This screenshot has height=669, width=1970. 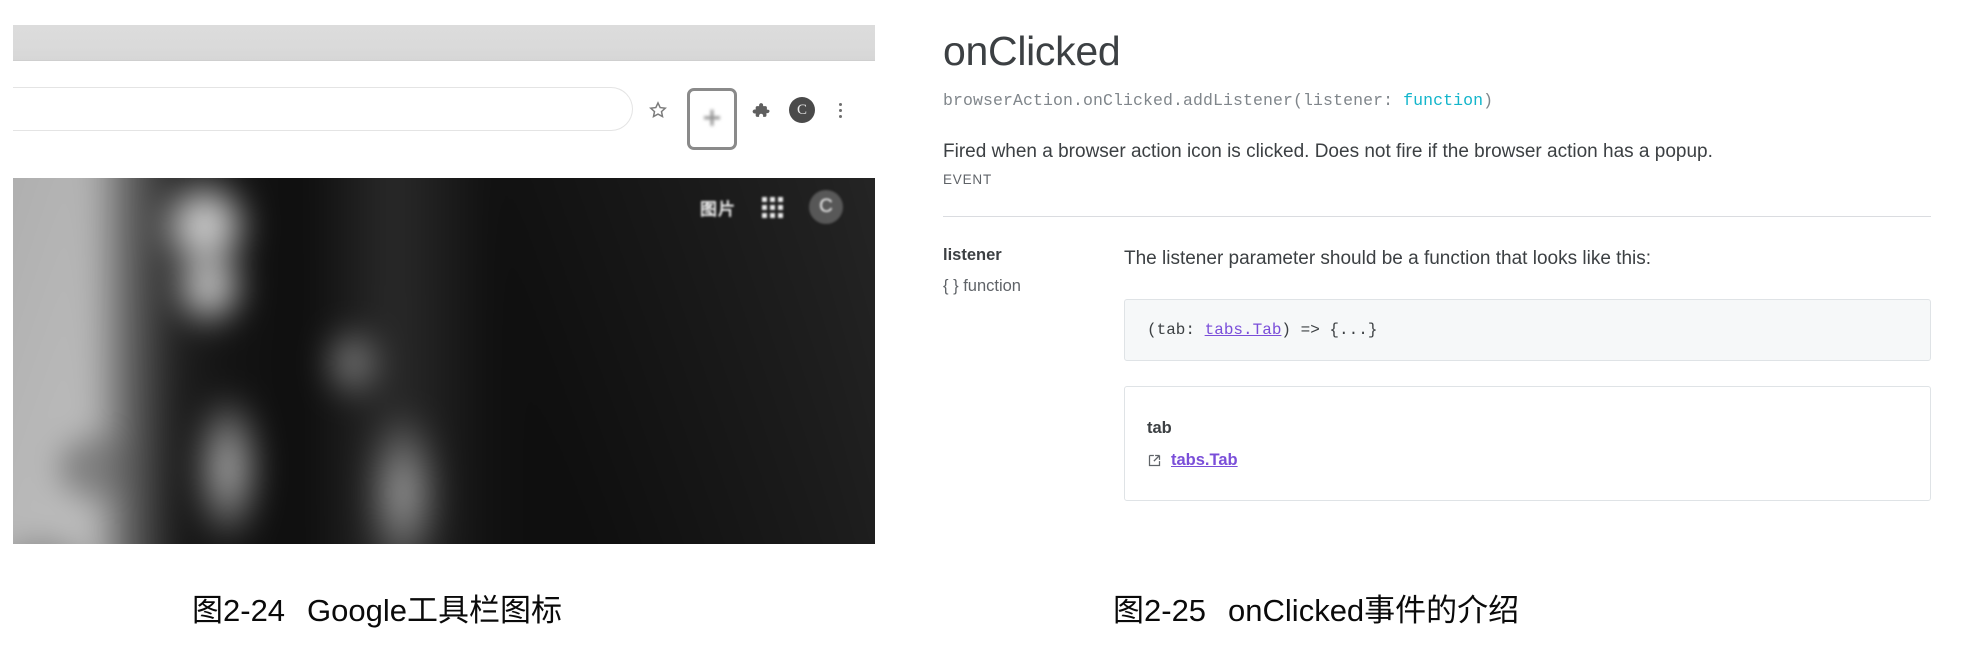 I want to click on toolbar-icon-group: C, so click(x=747, y=110).